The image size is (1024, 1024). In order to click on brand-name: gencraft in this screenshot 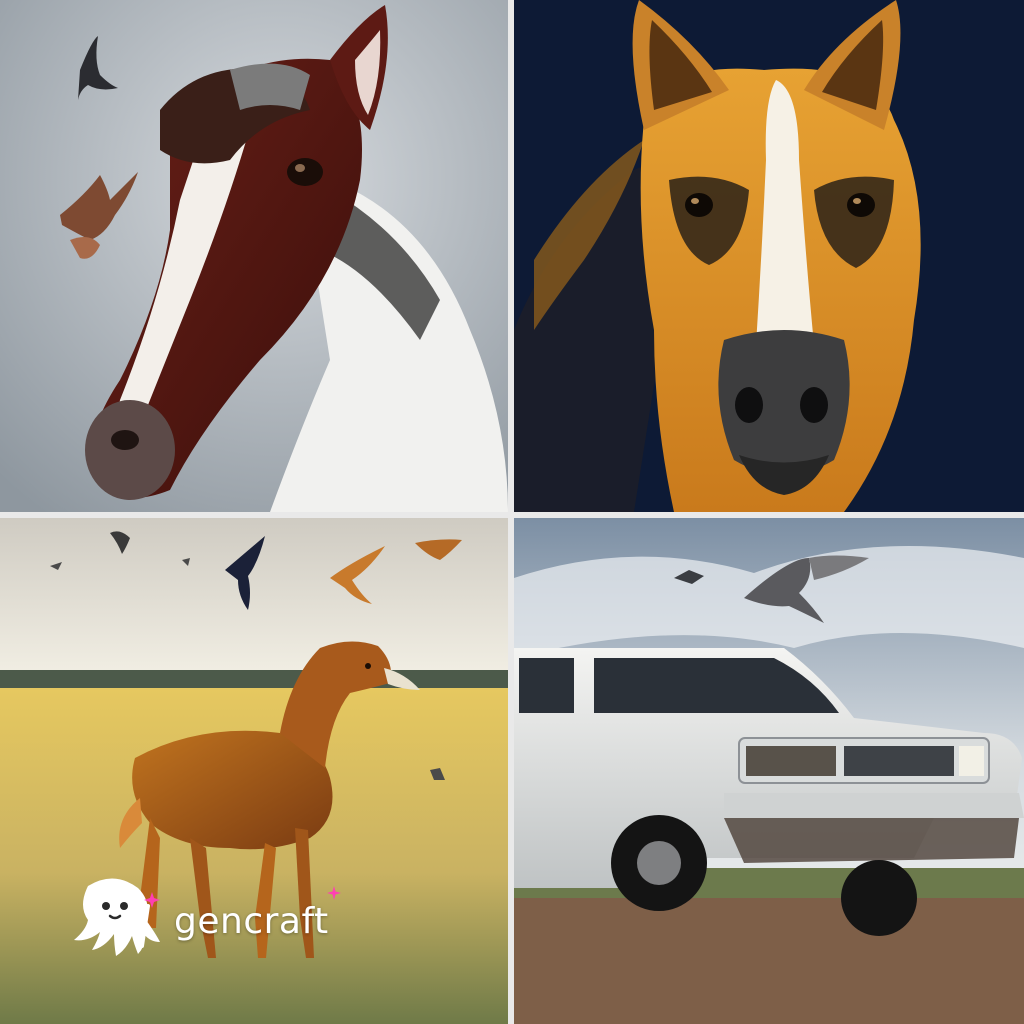, I will do `click(251, 921)`.